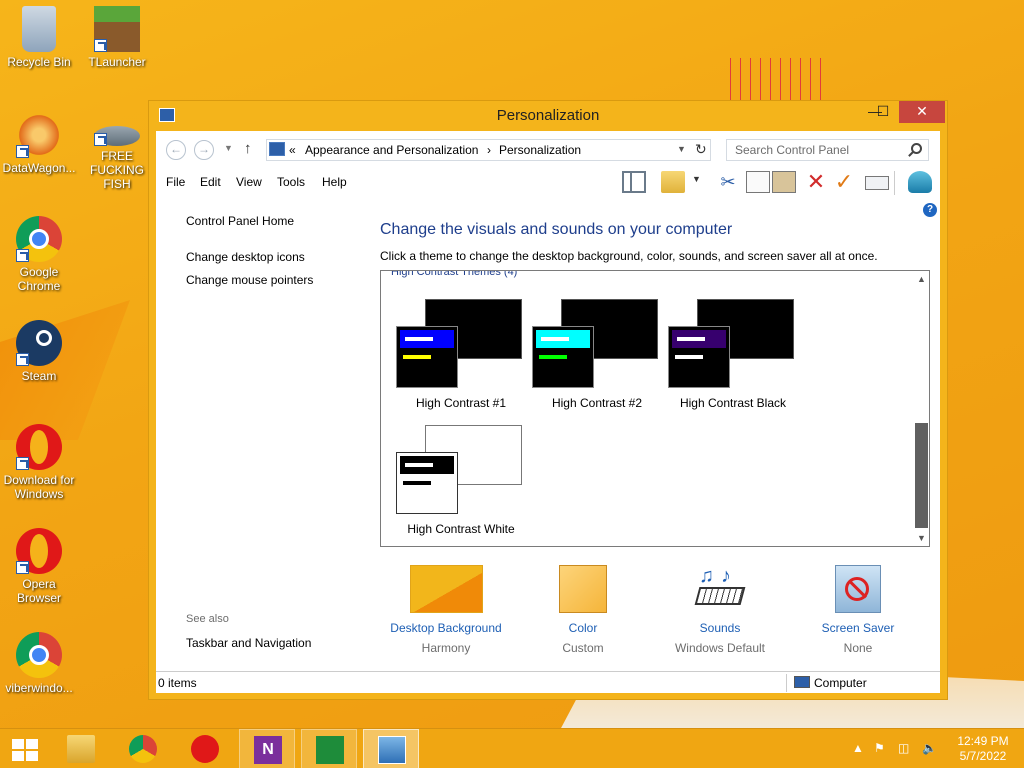  Describe the element at coordinates (454, 274) in the screenshot. I see `theme-group-header: High Contrast Themes (4)` at that location.